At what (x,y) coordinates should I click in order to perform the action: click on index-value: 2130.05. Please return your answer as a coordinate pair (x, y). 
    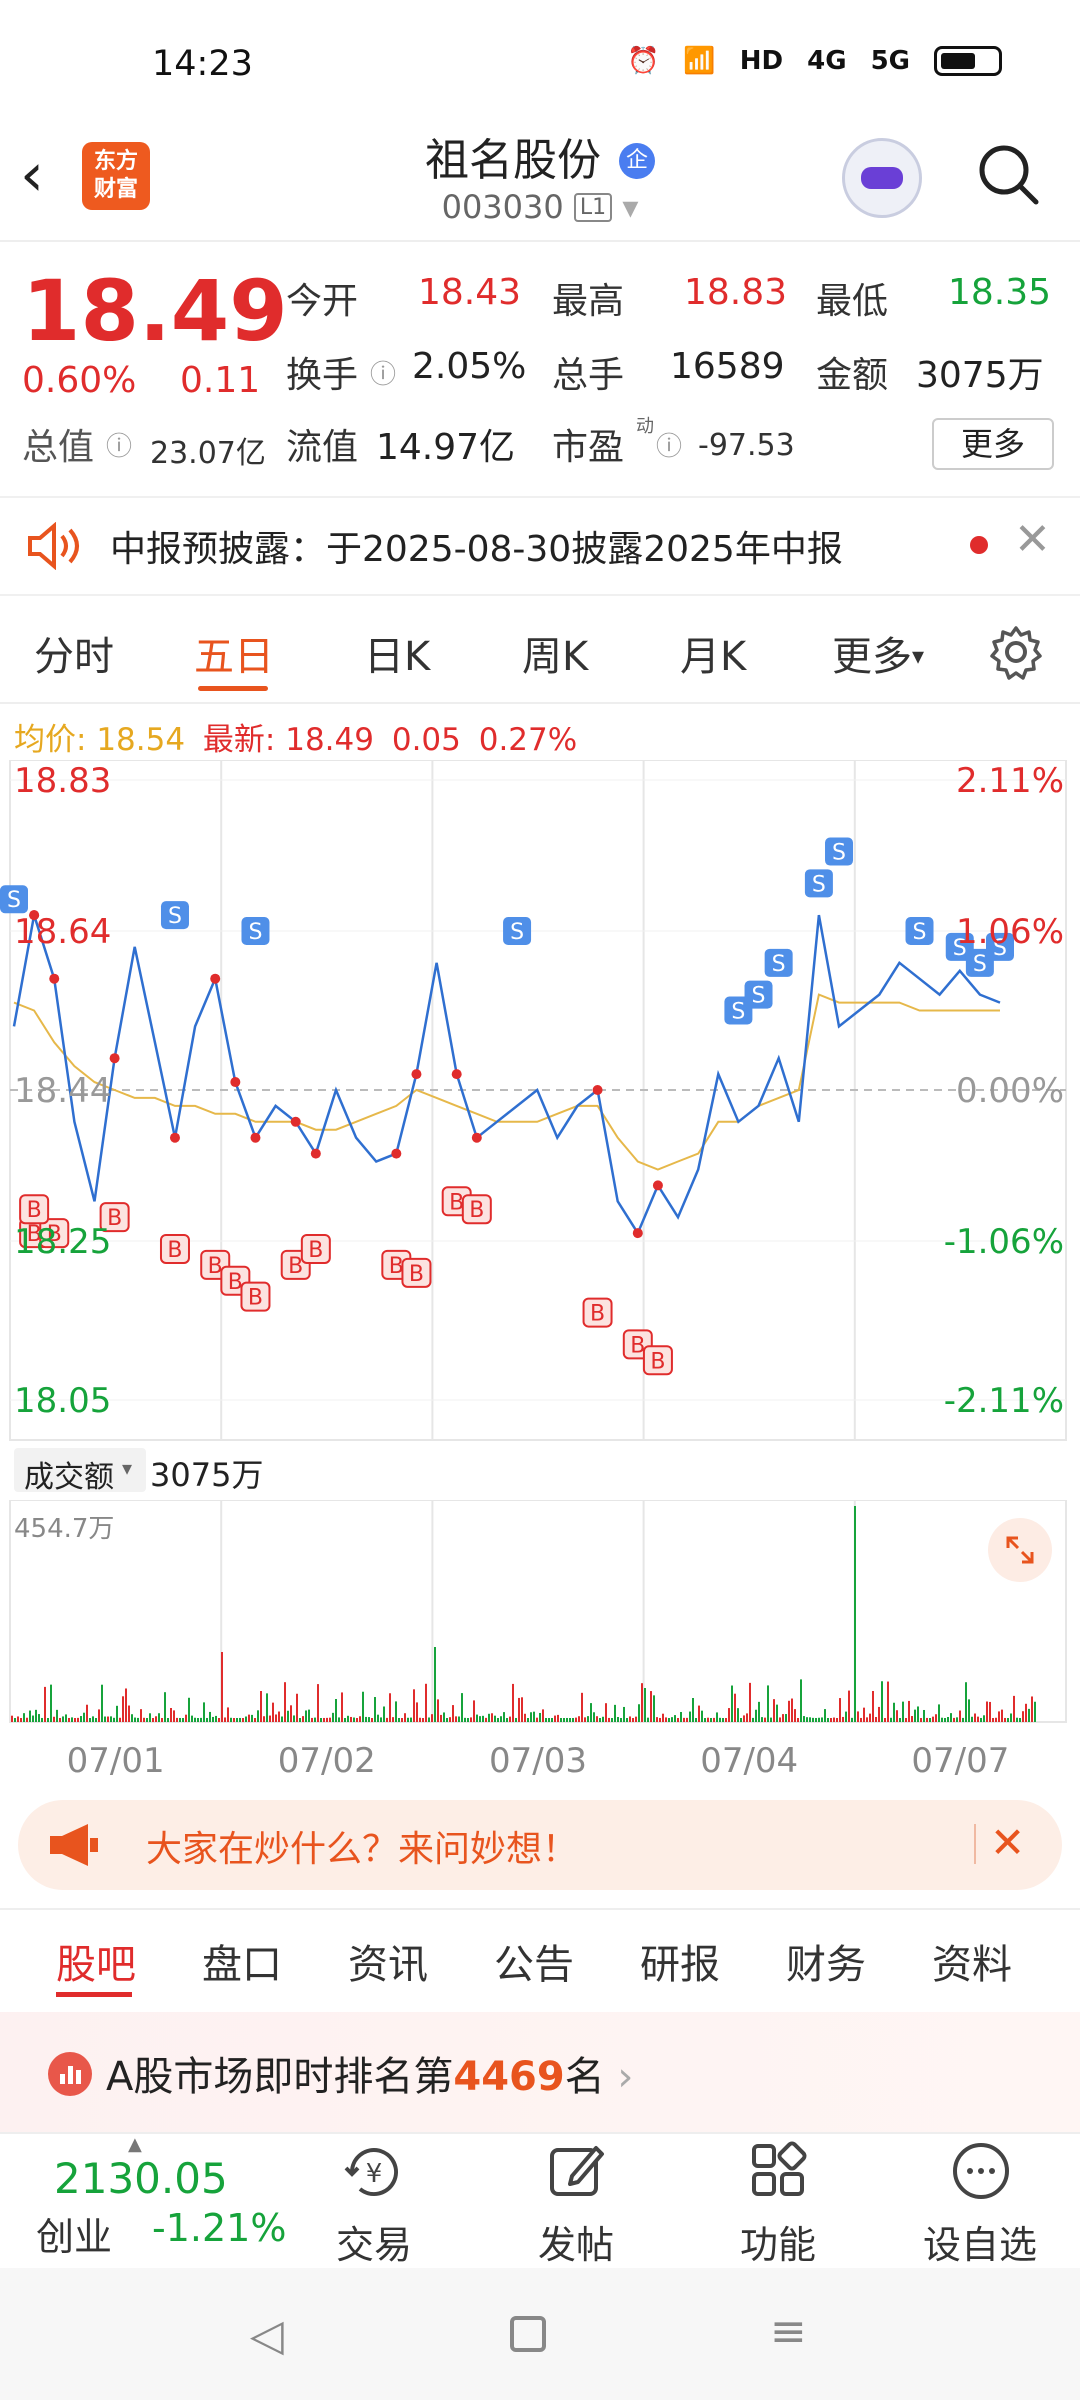
    Looking at the image, I should click on (141, 2178).